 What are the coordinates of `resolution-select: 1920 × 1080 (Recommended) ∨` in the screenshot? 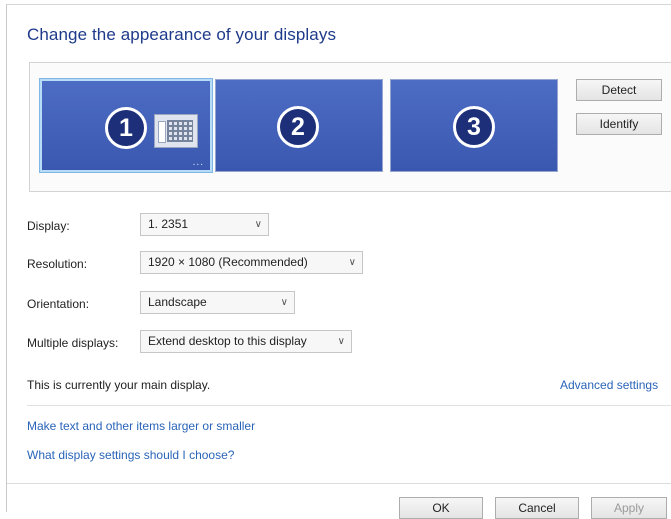 It's located at (251, 262).